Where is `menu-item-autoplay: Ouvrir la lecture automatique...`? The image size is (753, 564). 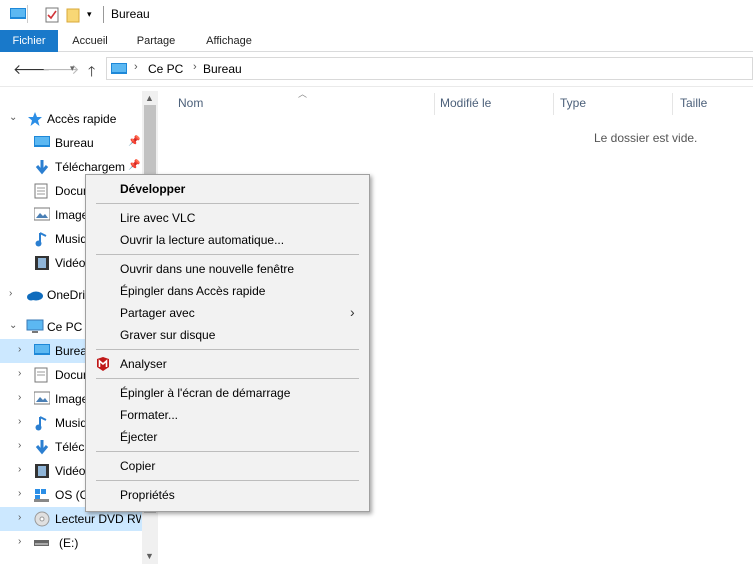 menu-item-autoplay: Ouvrir la lecture automatique... is located at coordinates (227, 240).